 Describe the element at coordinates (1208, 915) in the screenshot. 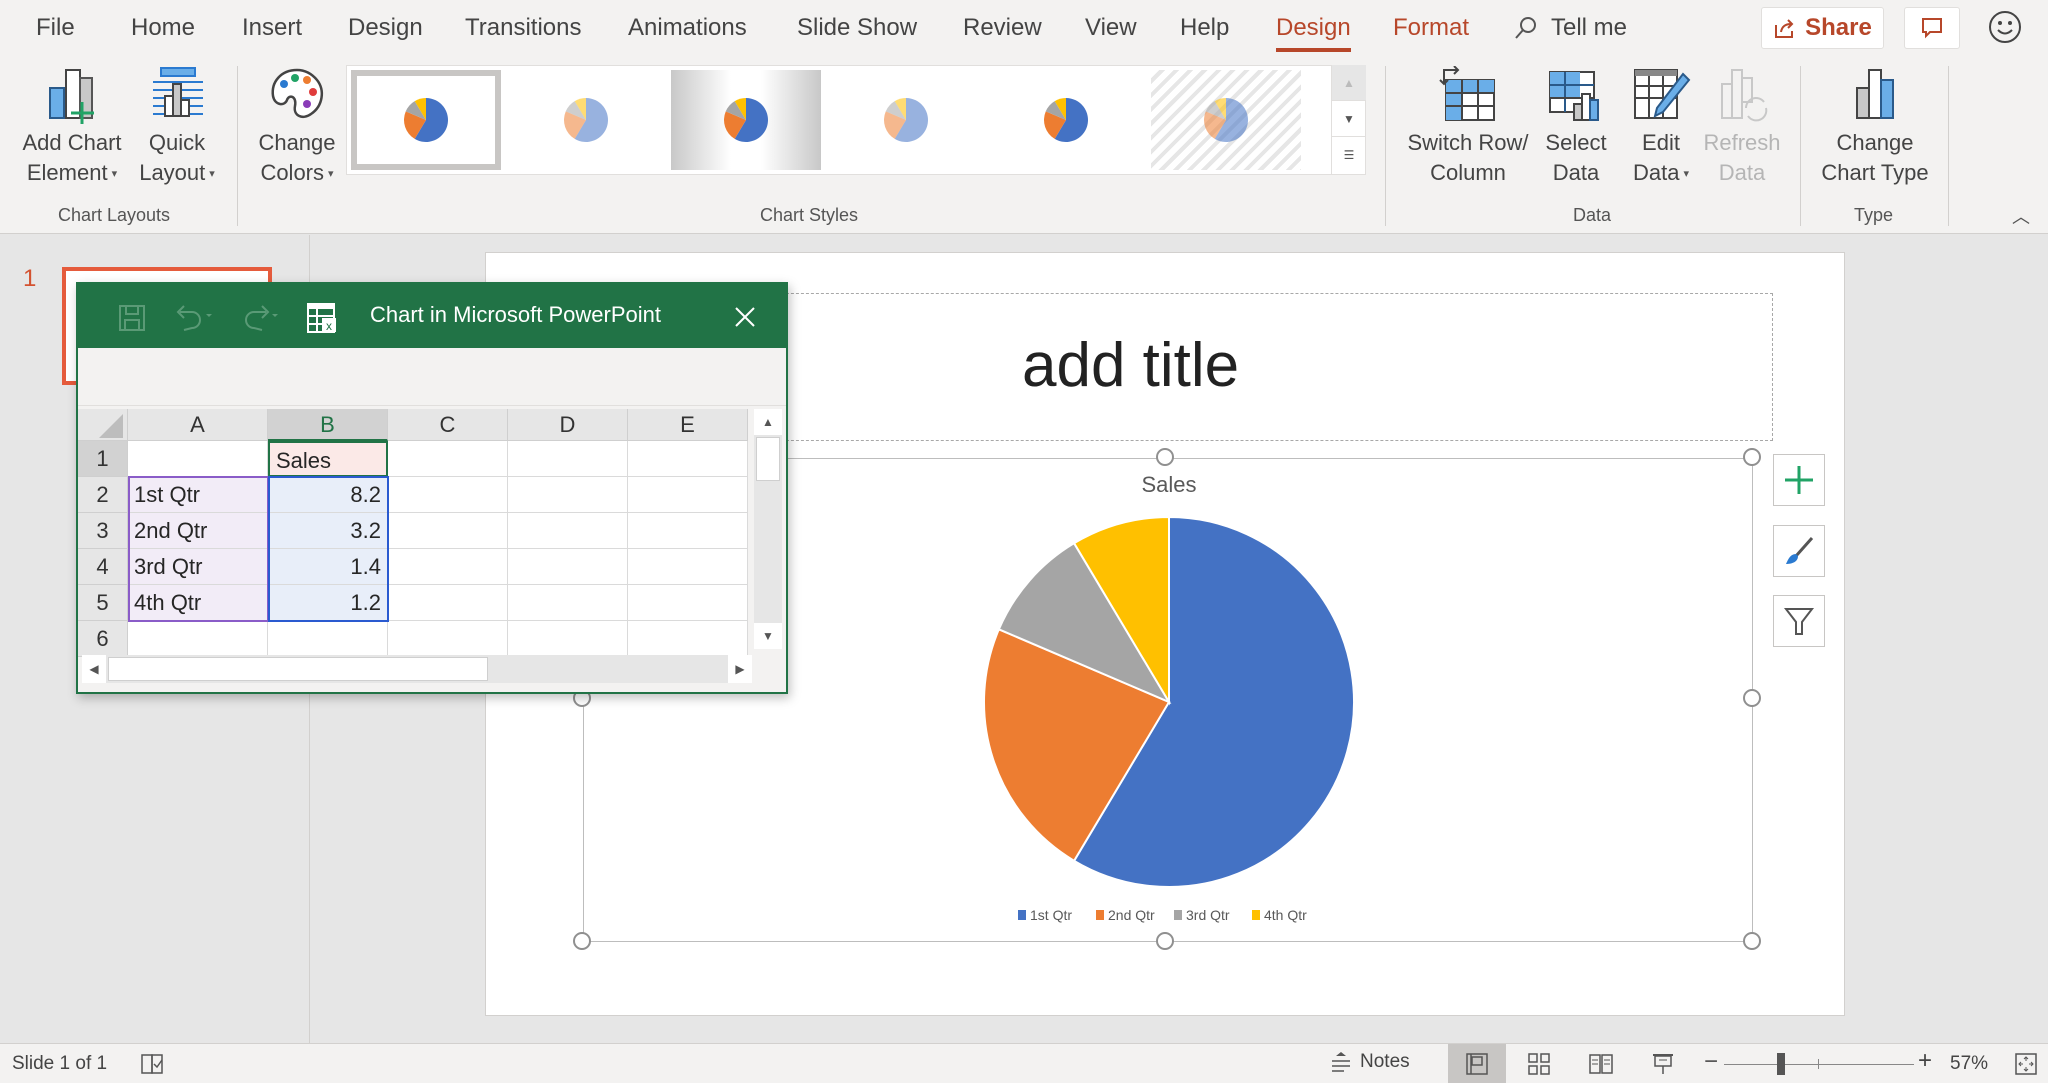

I see `legend-entry: 3rd Qtr` at that location.